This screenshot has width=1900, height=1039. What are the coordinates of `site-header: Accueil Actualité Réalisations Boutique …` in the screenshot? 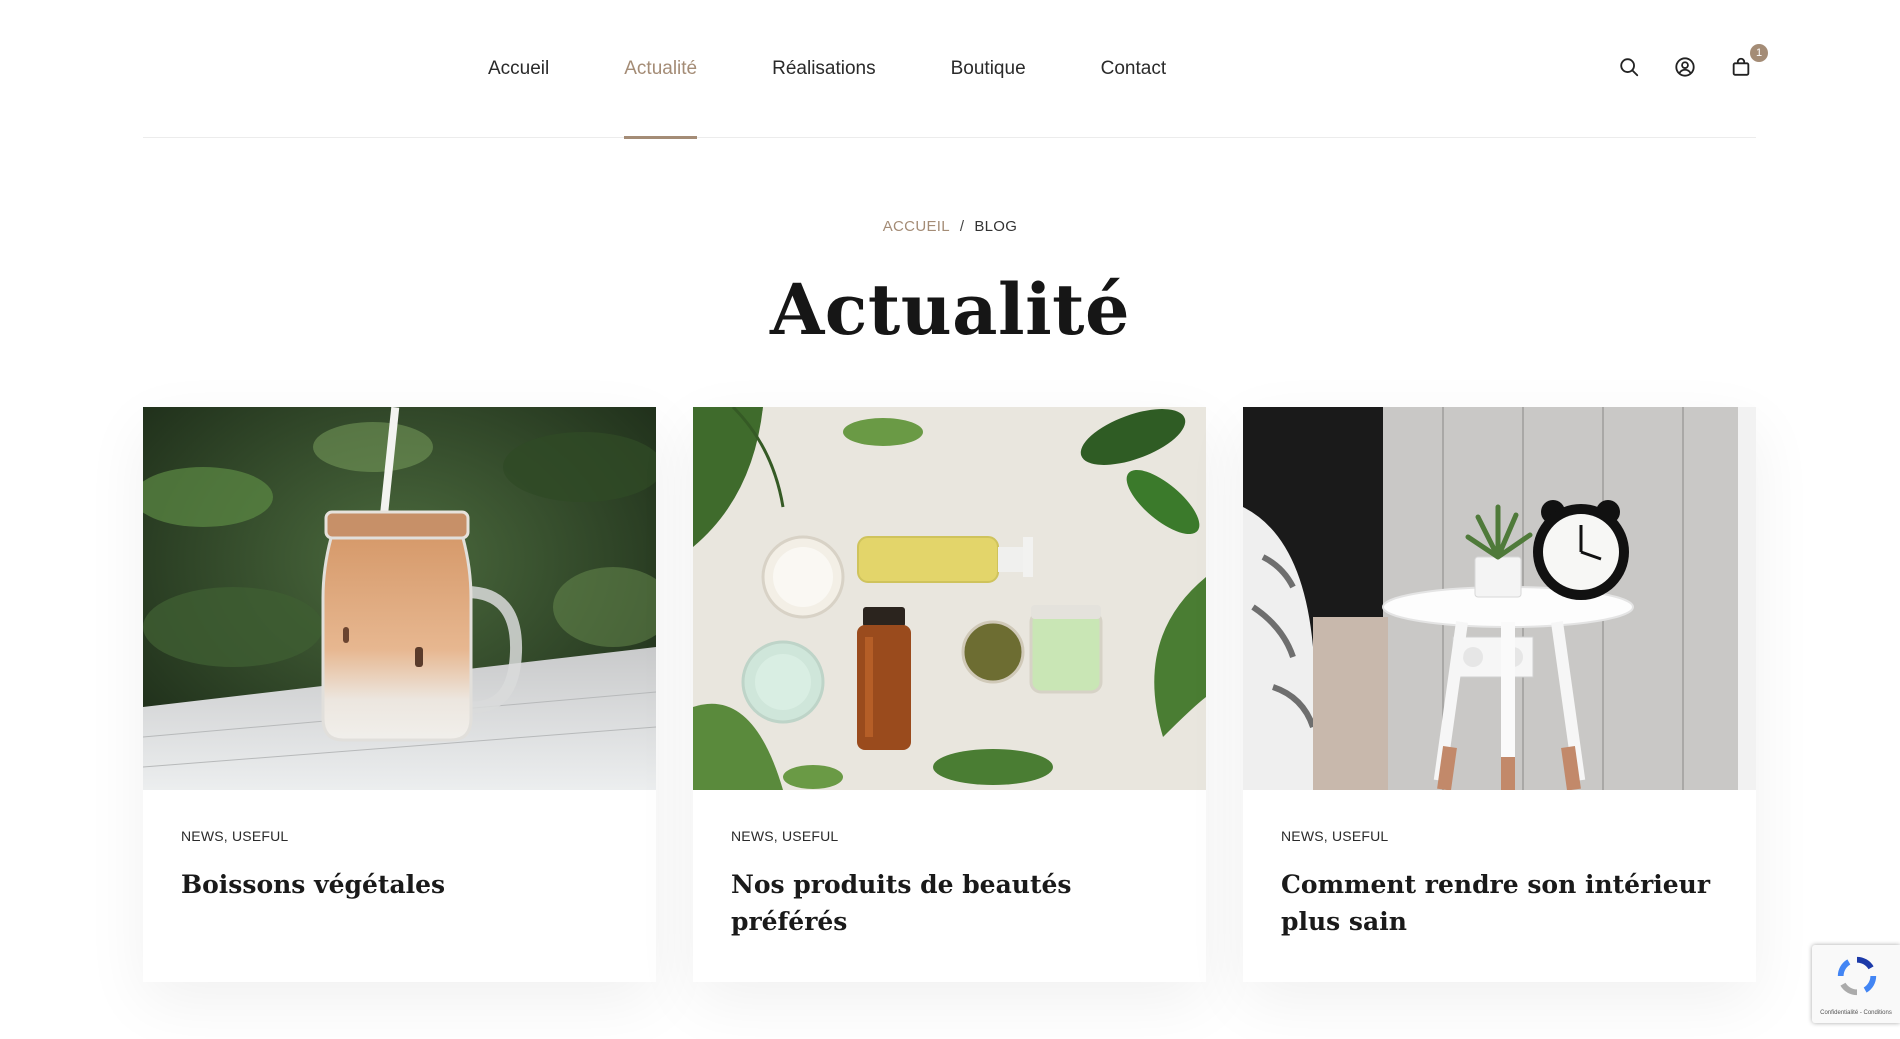 It's located at (955, 69).